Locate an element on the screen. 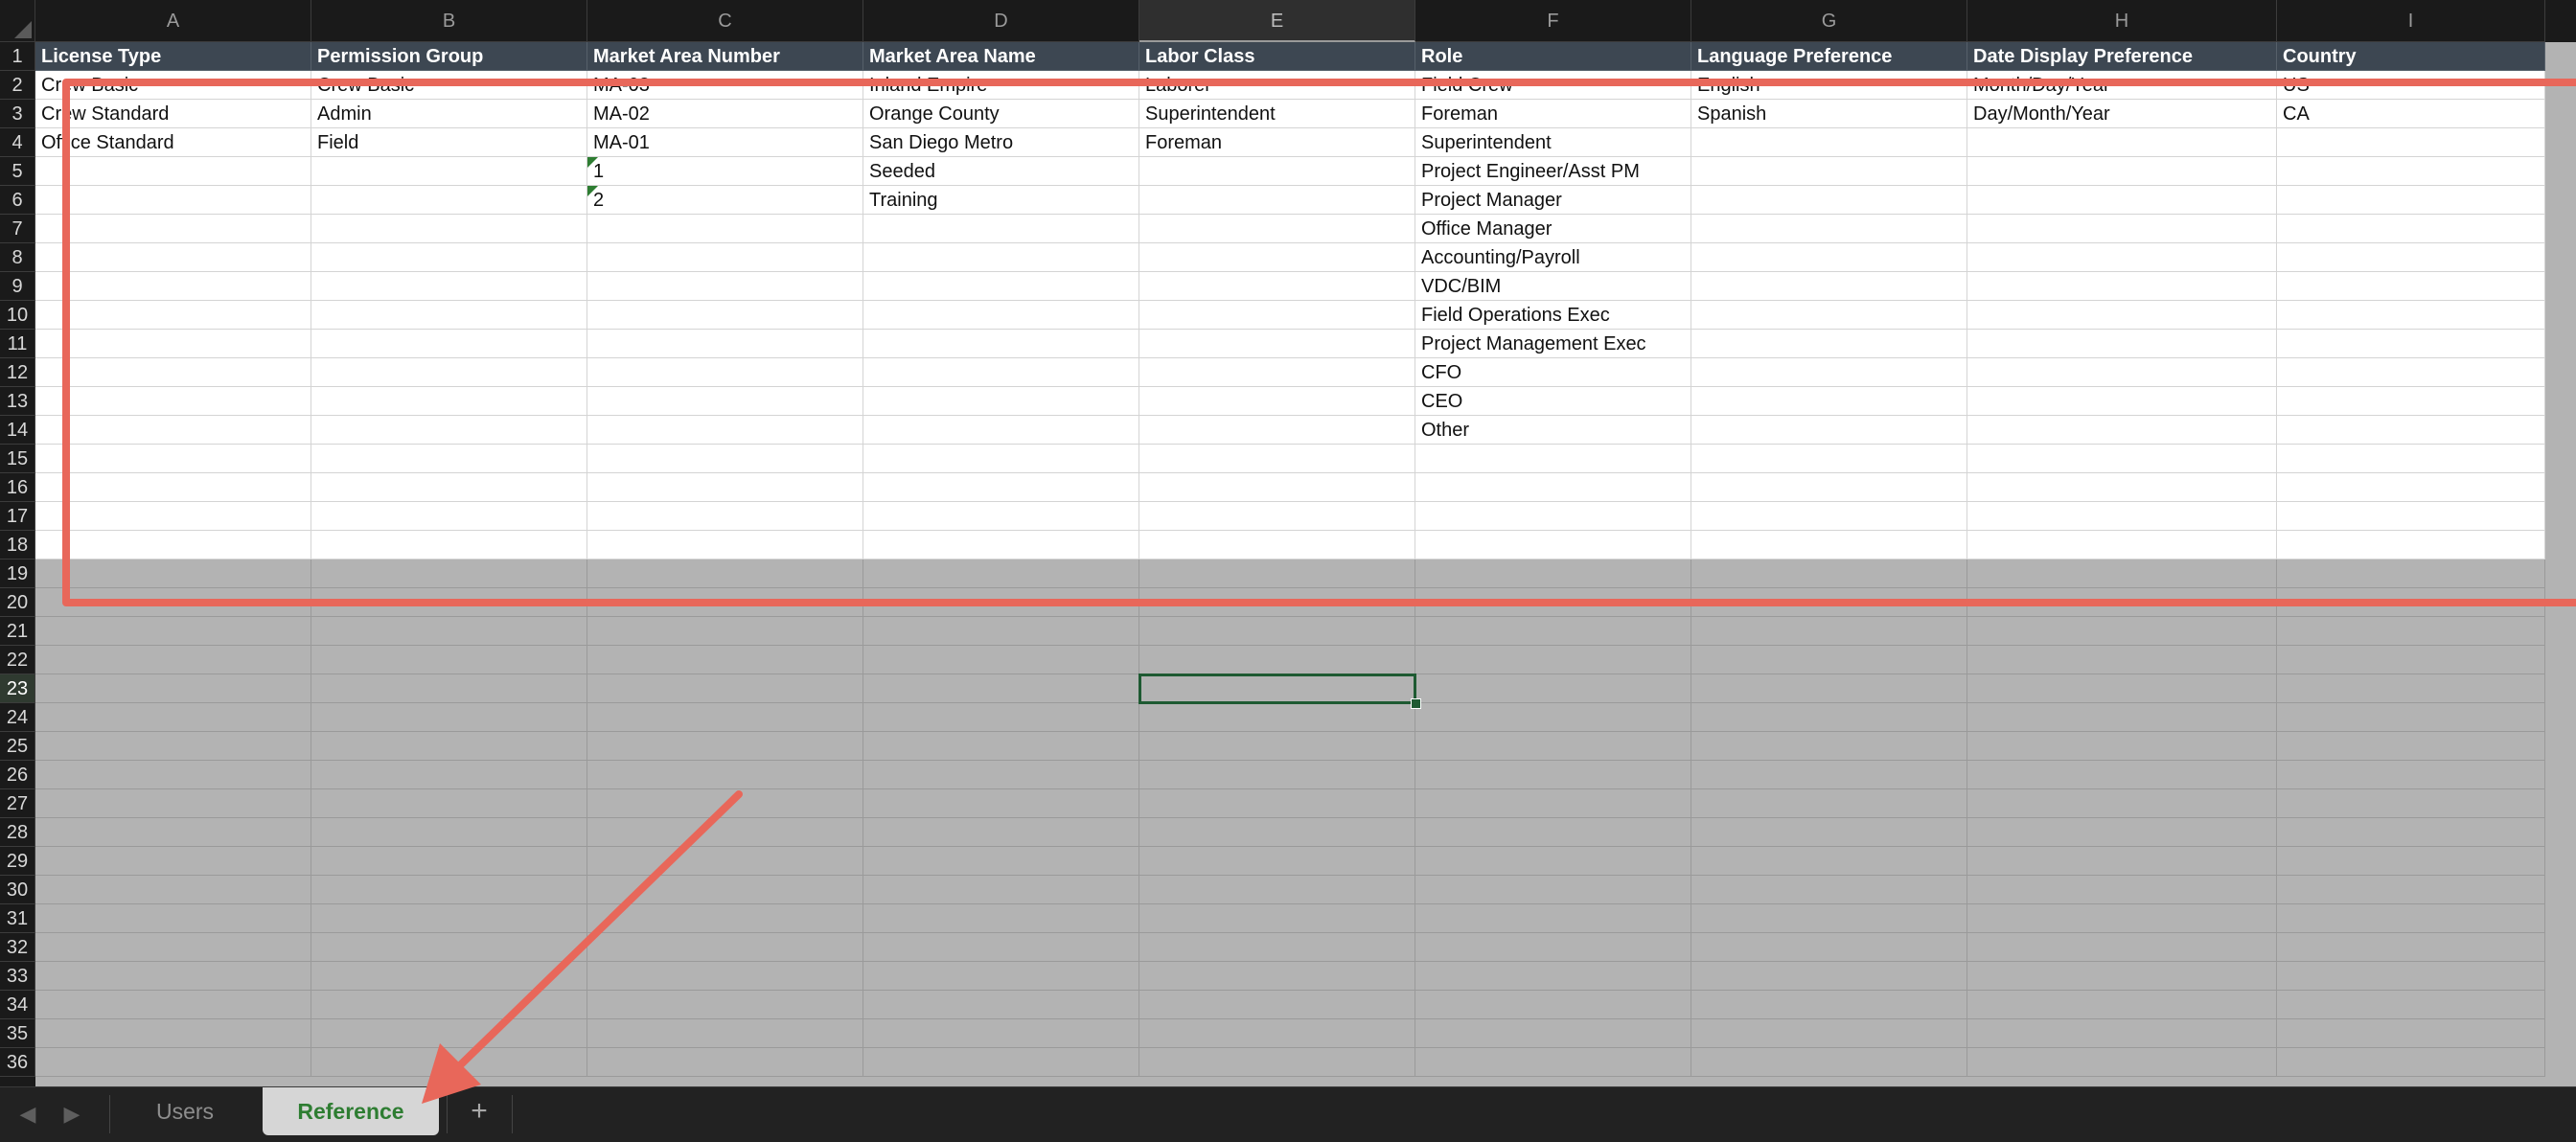 This screenshot has width=2576, height=1142. cell-c34 is located at coordinates (725, 1005).